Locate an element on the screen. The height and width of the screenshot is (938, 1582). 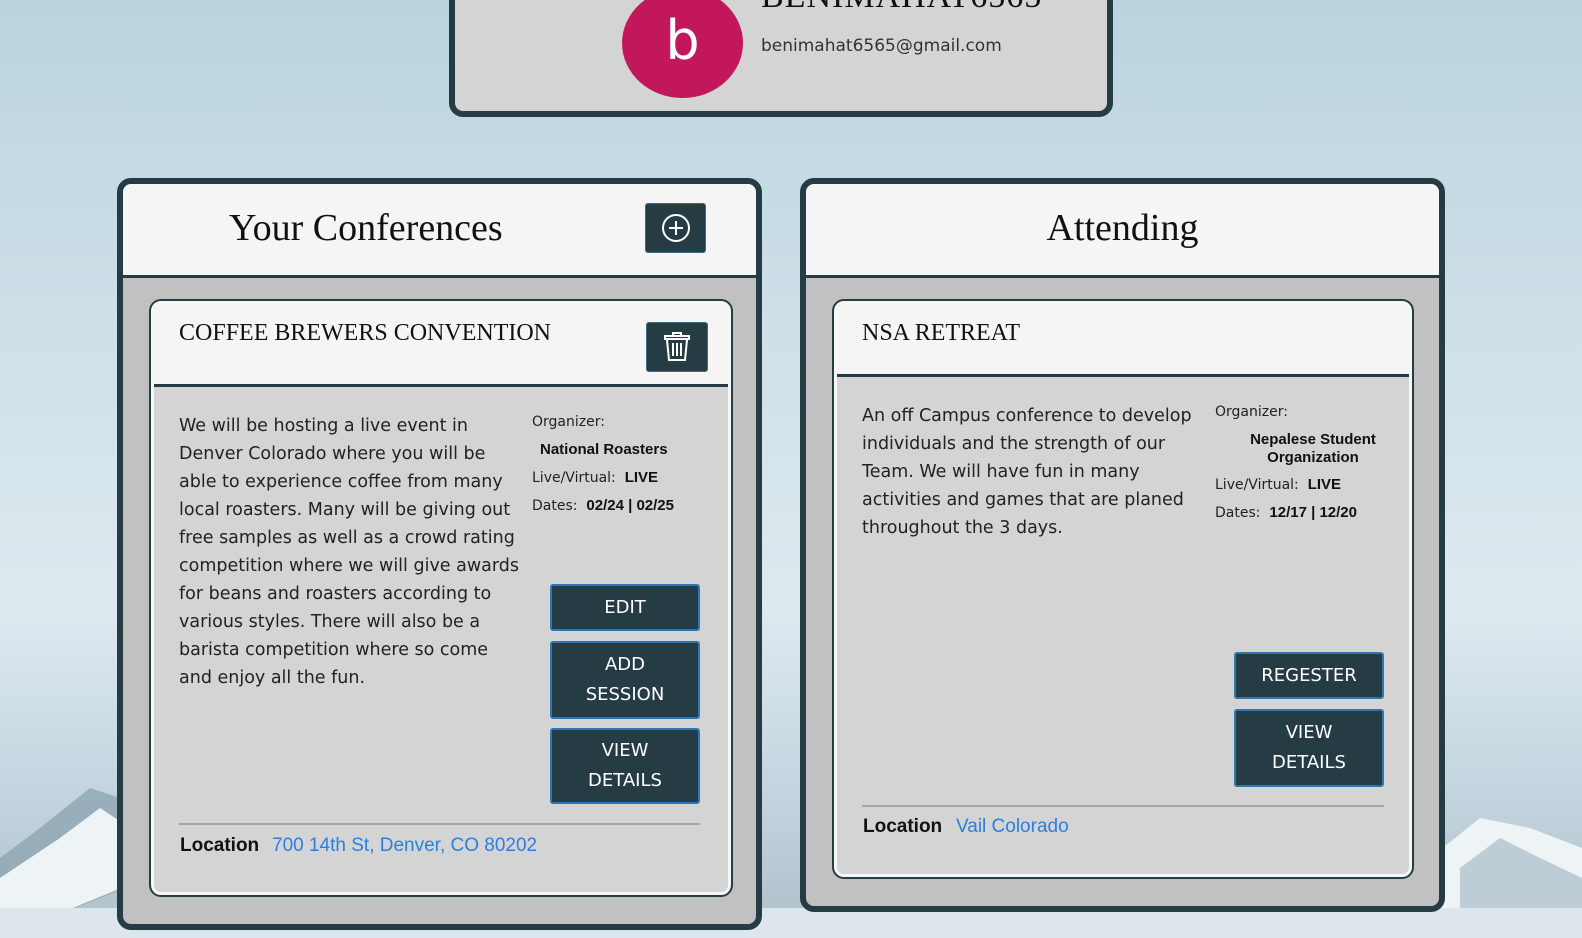
attending-location-label: Location is located at coordinates (903, 826).